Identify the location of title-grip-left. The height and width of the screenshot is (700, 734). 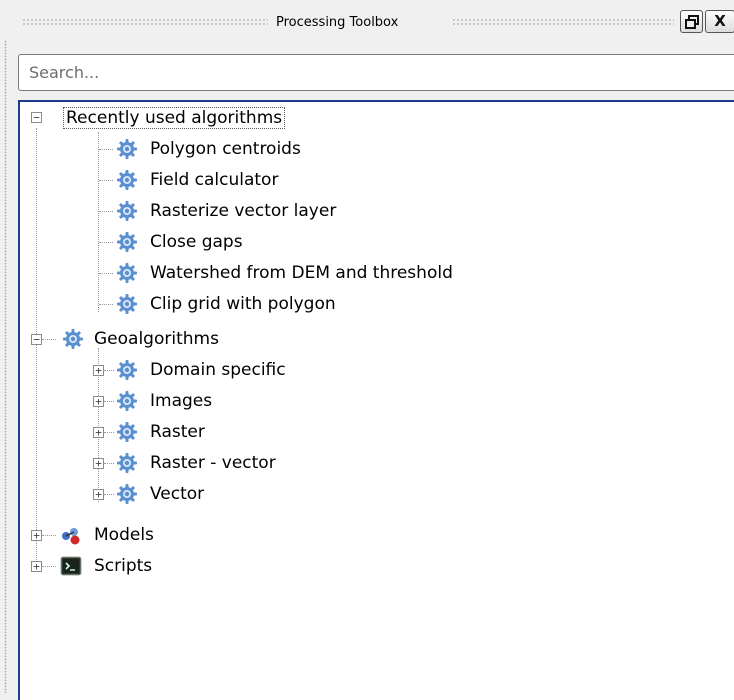
(145, 22).